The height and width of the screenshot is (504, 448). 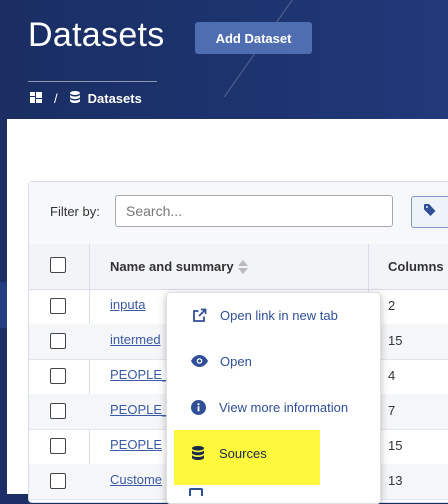 What do you see at coordinates (395, 480) in the screenshot?
I see `column-count: 13` at bounding box center [395, 480].